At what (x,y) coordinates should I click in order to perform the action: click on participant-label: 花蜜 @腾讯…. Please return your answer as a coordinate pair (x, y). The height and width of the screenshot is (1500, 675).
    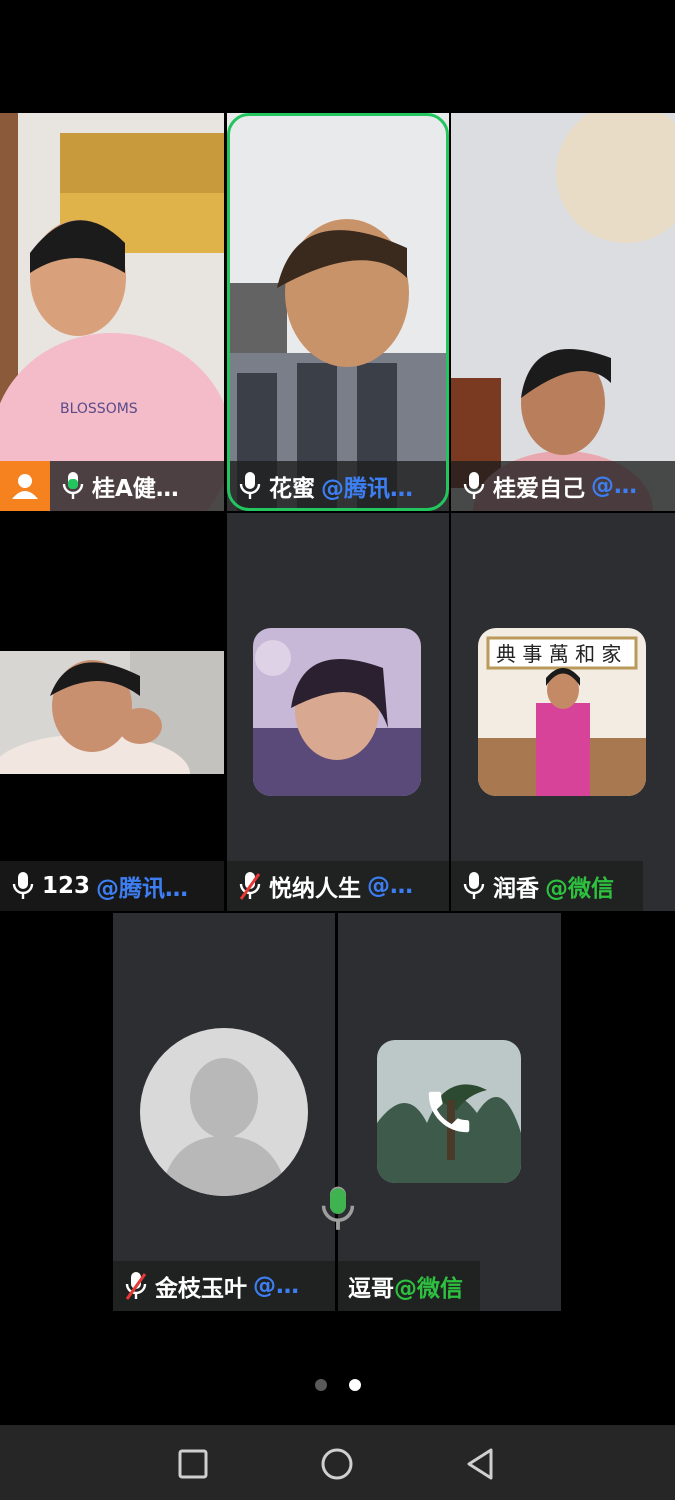
    Looking at the image, I should click on (338, 486).